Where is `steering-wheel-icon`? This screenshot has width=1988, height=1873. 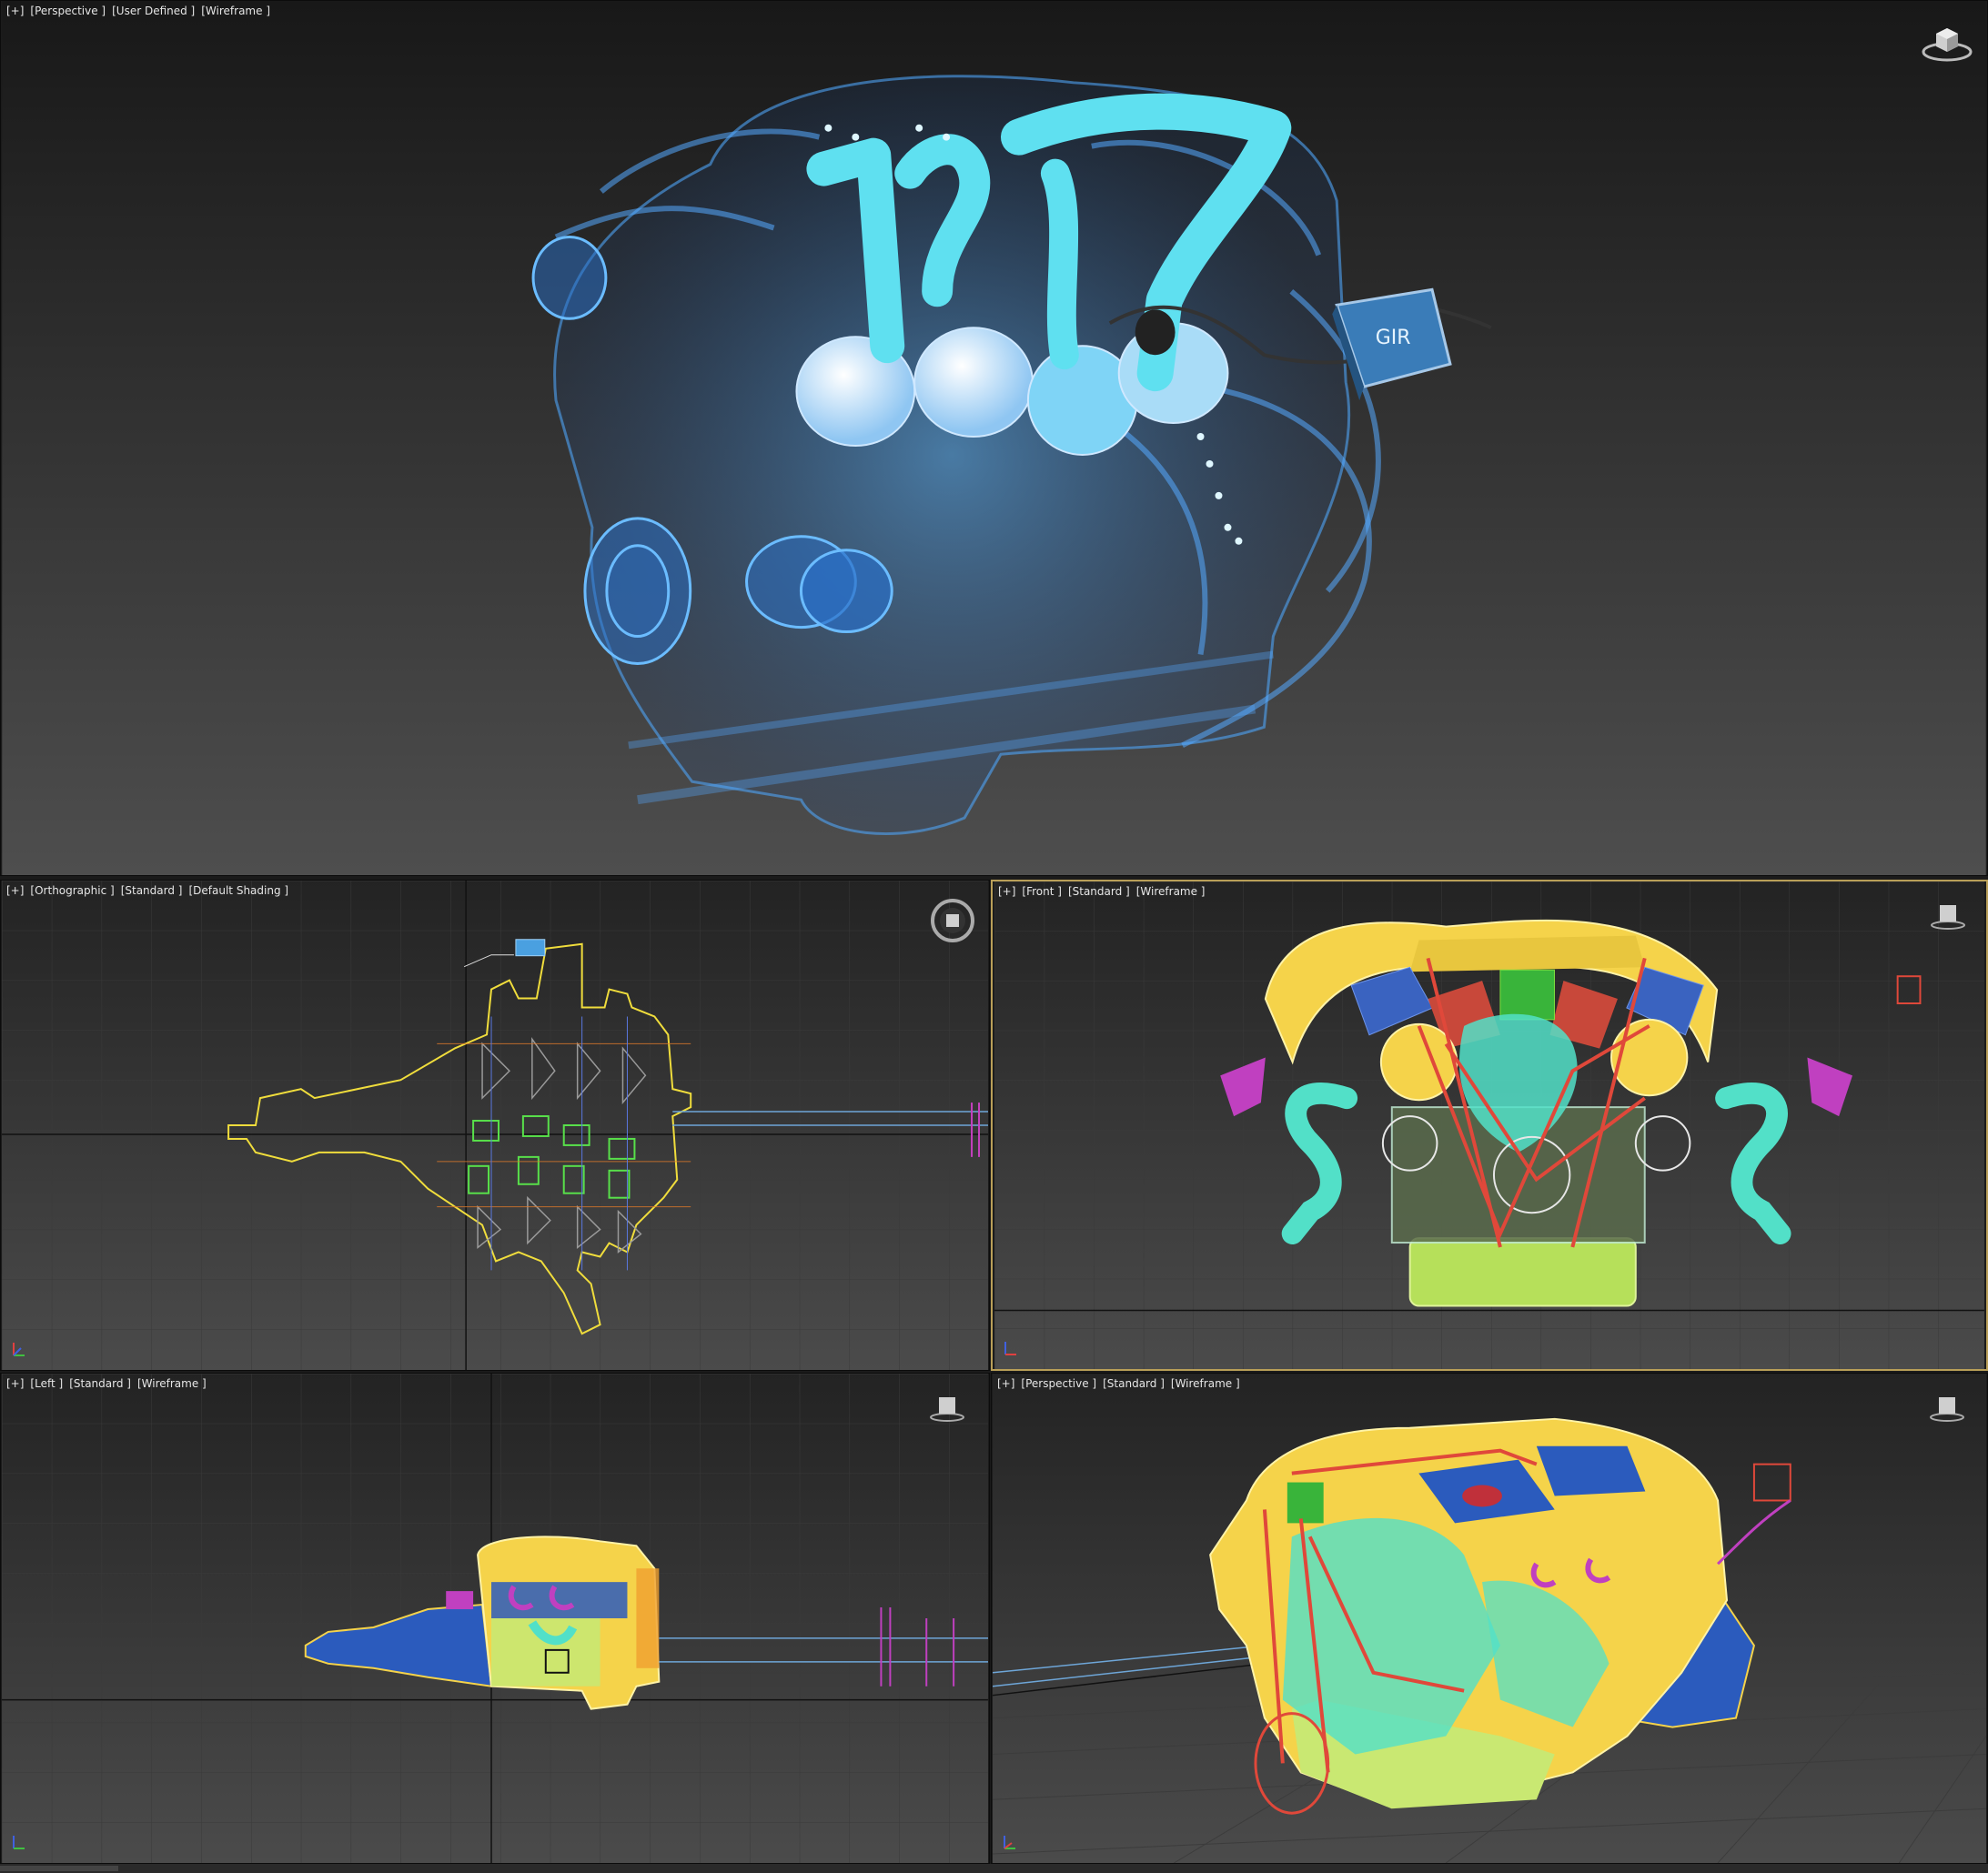
steering-wheel-icon is located at coordinates (953, 921).